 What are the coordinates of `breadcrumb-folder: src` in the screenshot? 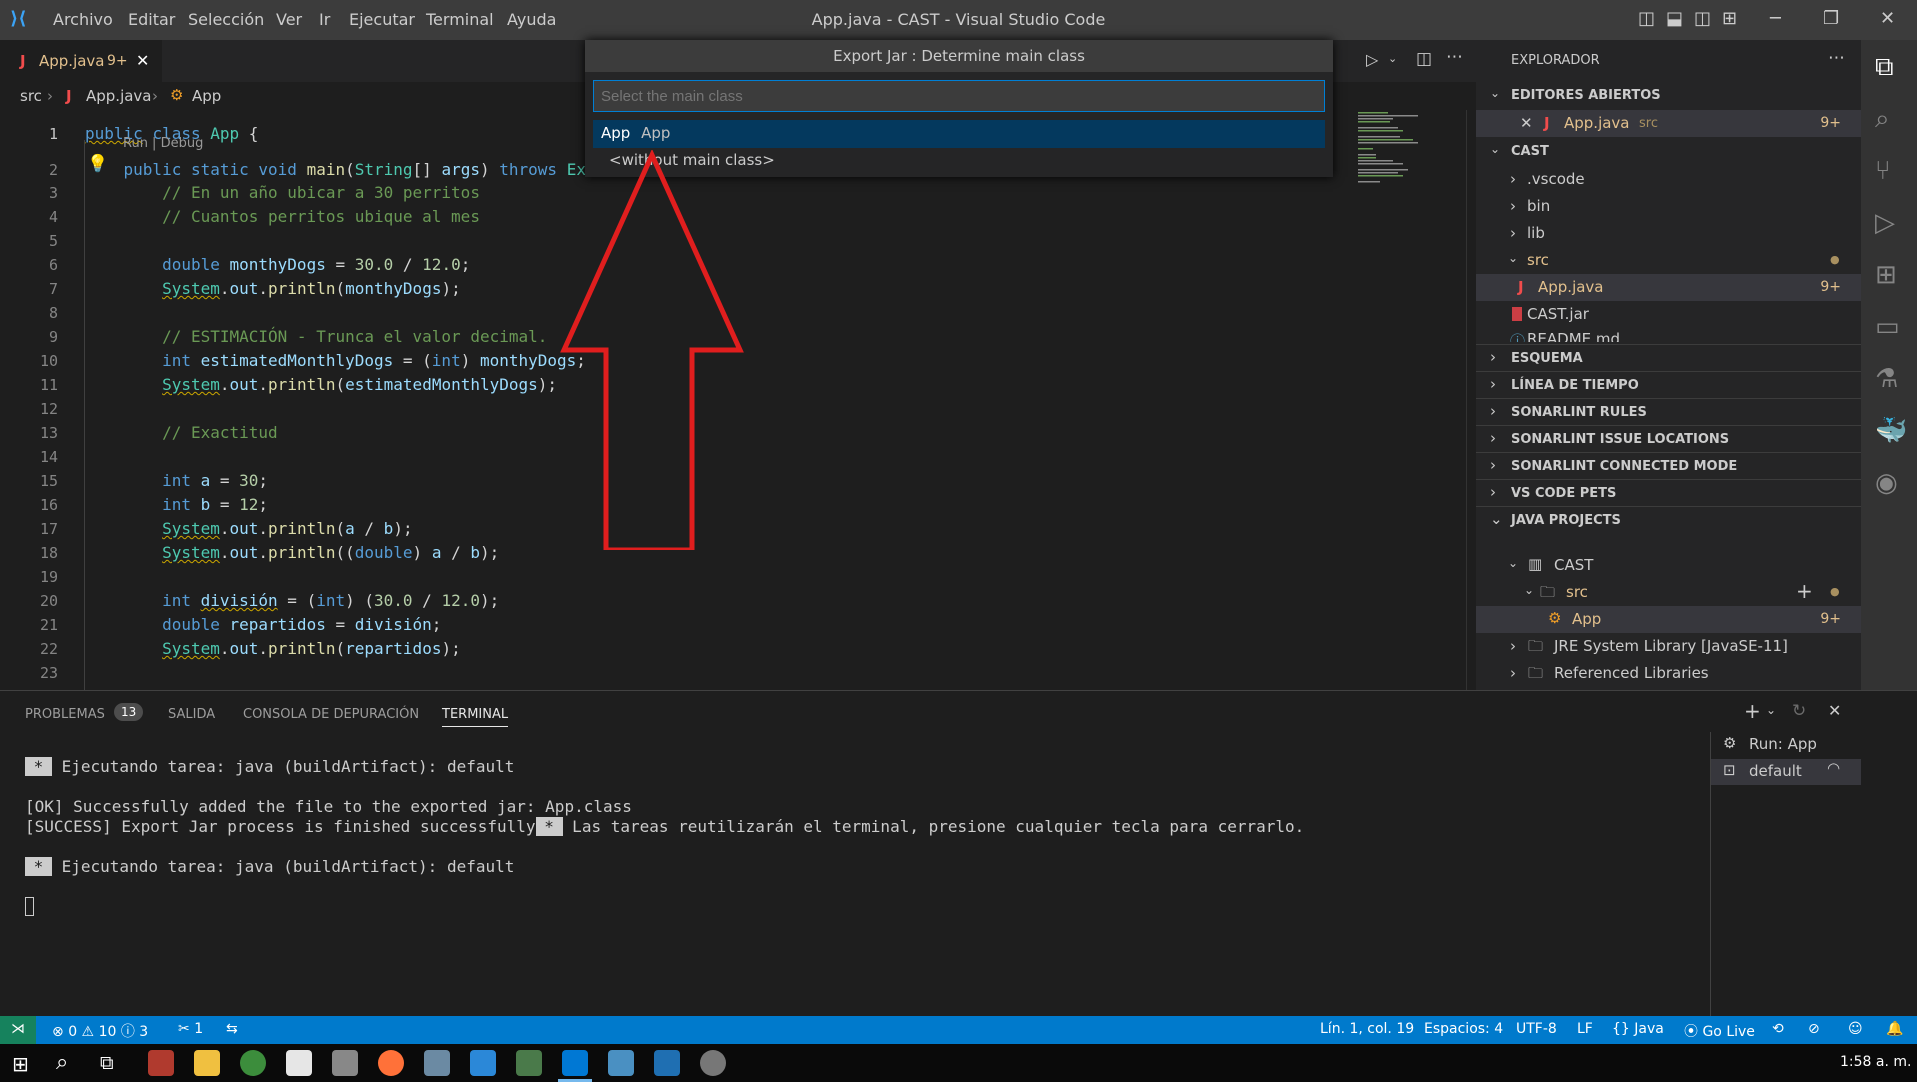 It's located at (31, 96).